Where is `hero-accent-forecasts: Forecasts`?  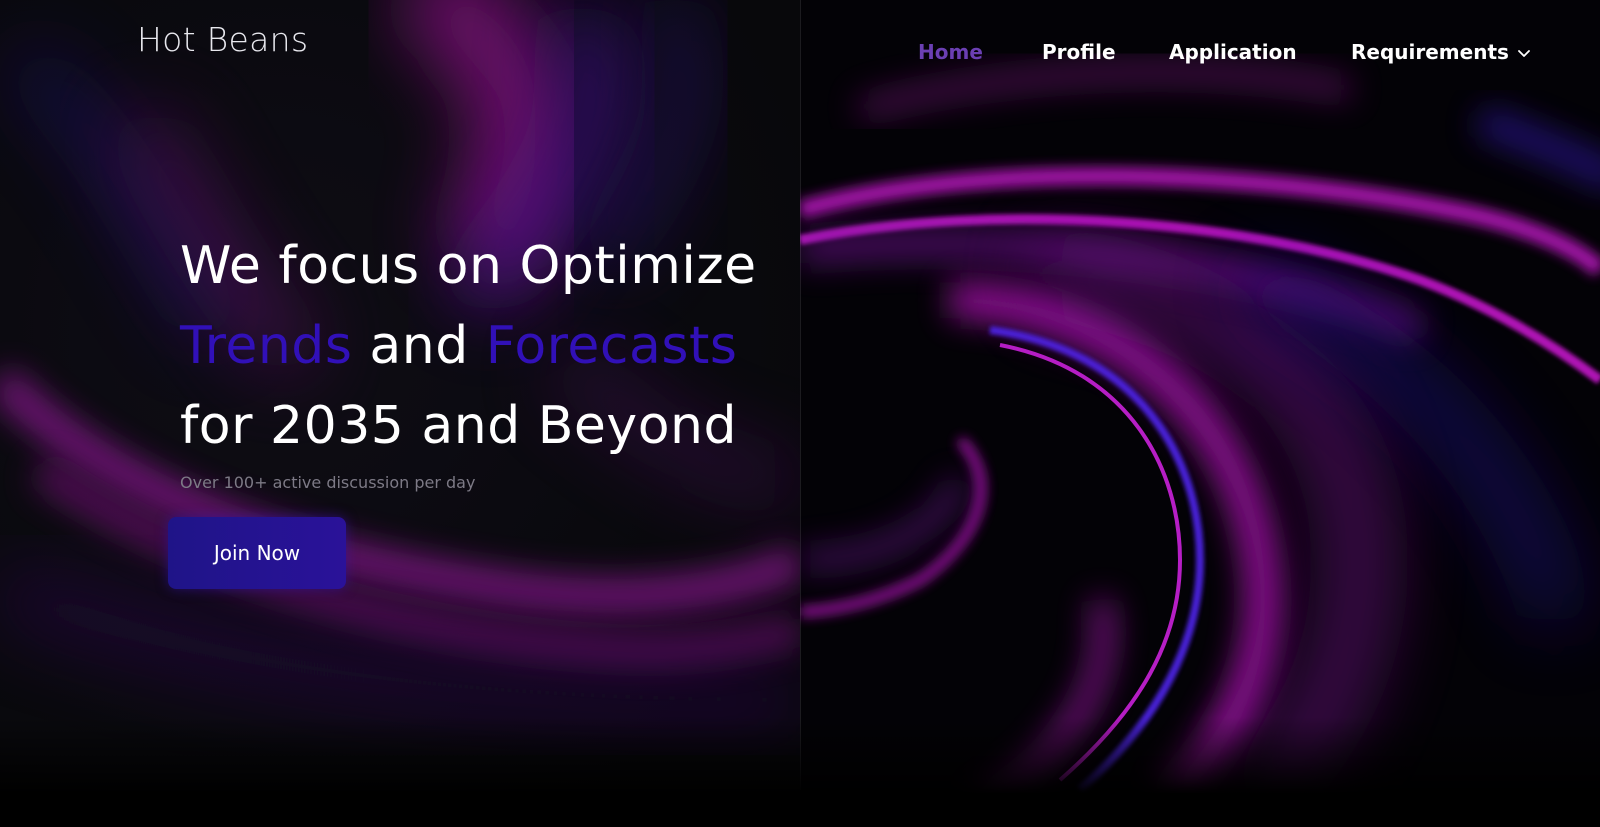
hero-accent-forecasts: Forecasts is located at coordinates (611, 346).